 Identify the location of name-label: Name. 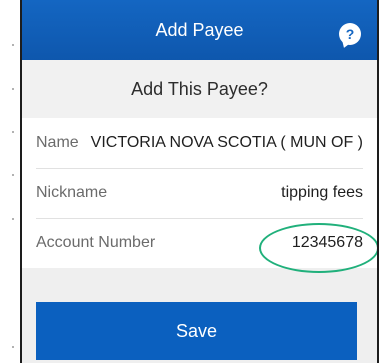
(57, 142).